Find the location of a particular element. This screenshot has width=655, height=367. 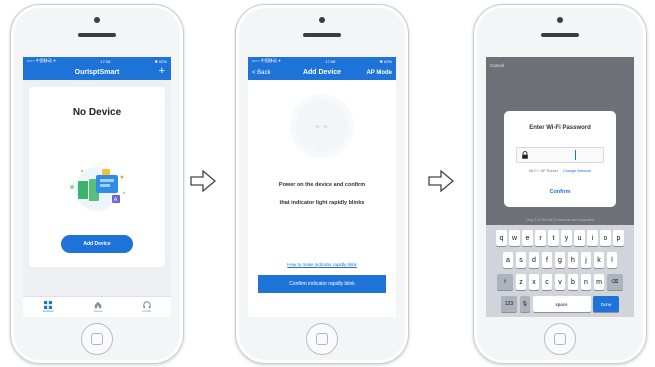

key-q: q is located at coordinates (501, 238).